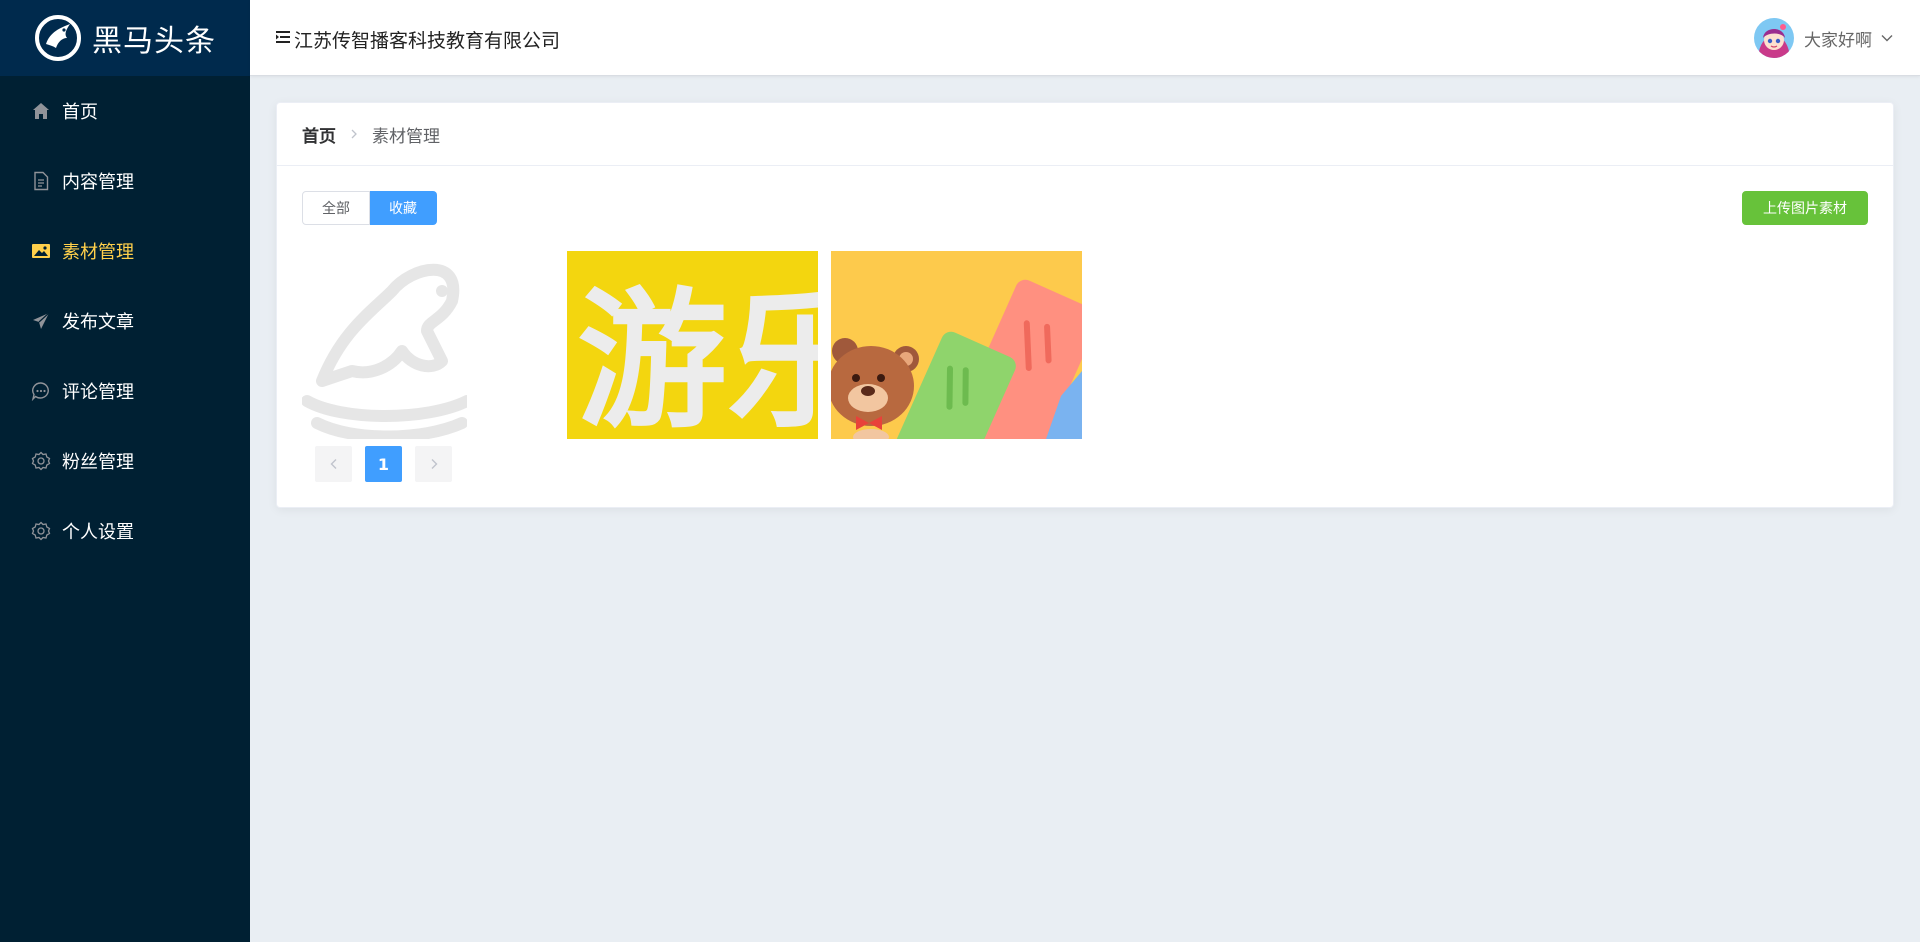  What do you see at coordinates (336, 208) in the screenshot?
I see `filter-all-button: 全部` at bounding box center [336, 208].